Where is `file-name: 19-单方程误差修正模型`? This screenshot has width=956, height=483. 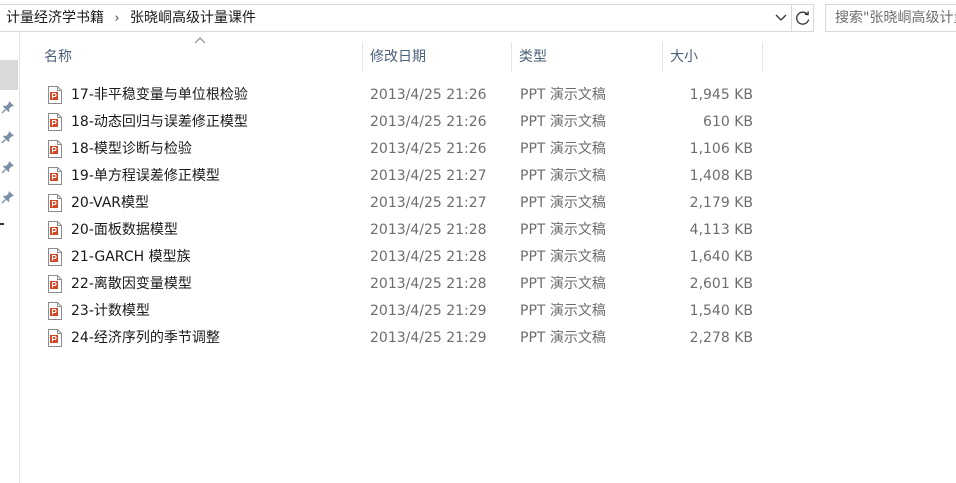 file-name: 19-单方程误差修正模型 is located at coordinates (145, 176).